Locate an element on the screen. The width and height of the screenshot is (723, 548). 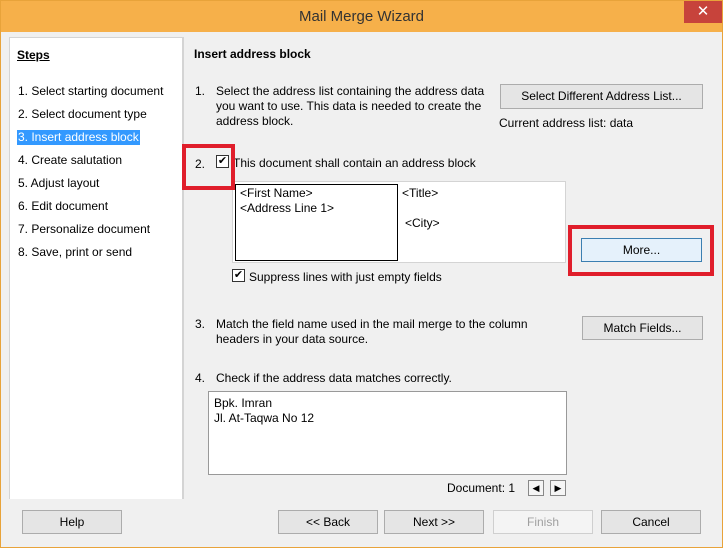
section3-number: 3. is located at coordinates (200, 324).